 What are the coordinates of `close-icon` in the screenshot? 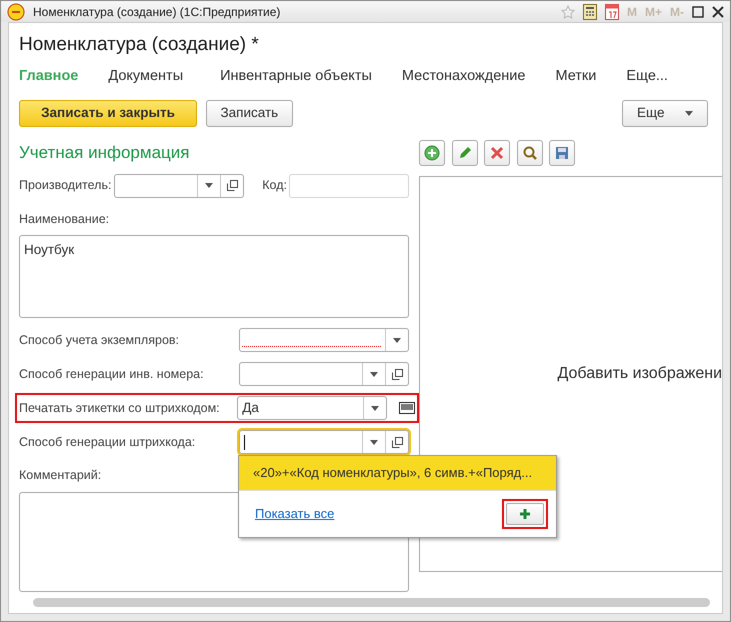 It's located at (718, 12).